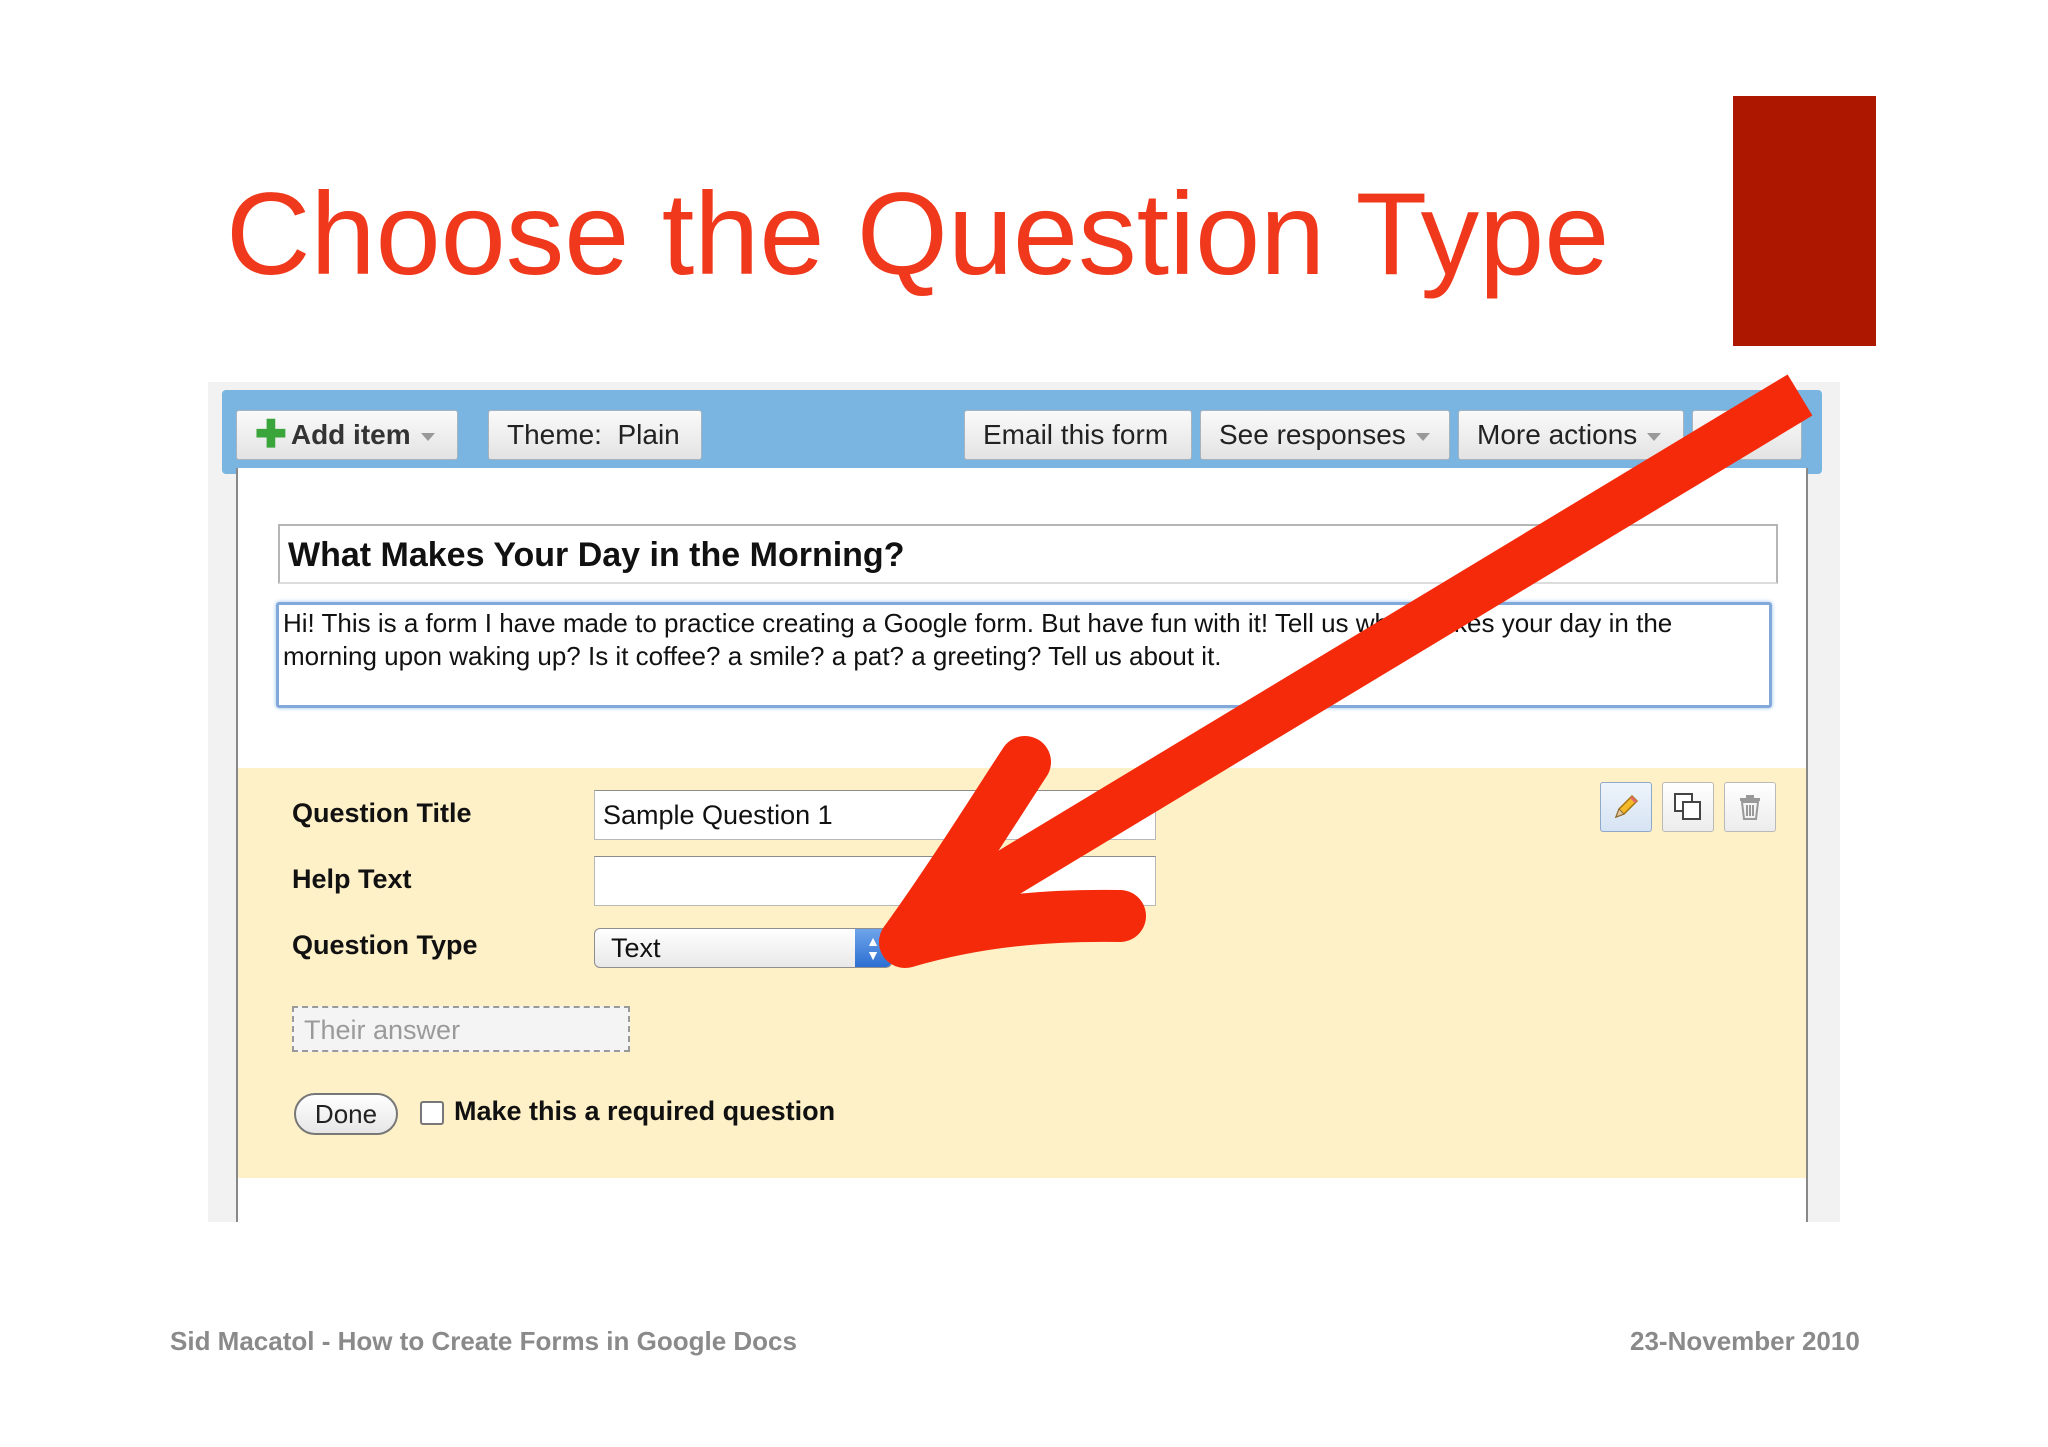 This screenshot has width=2048, height=1447. I want to click on trash-icon, so click(1750, 807).